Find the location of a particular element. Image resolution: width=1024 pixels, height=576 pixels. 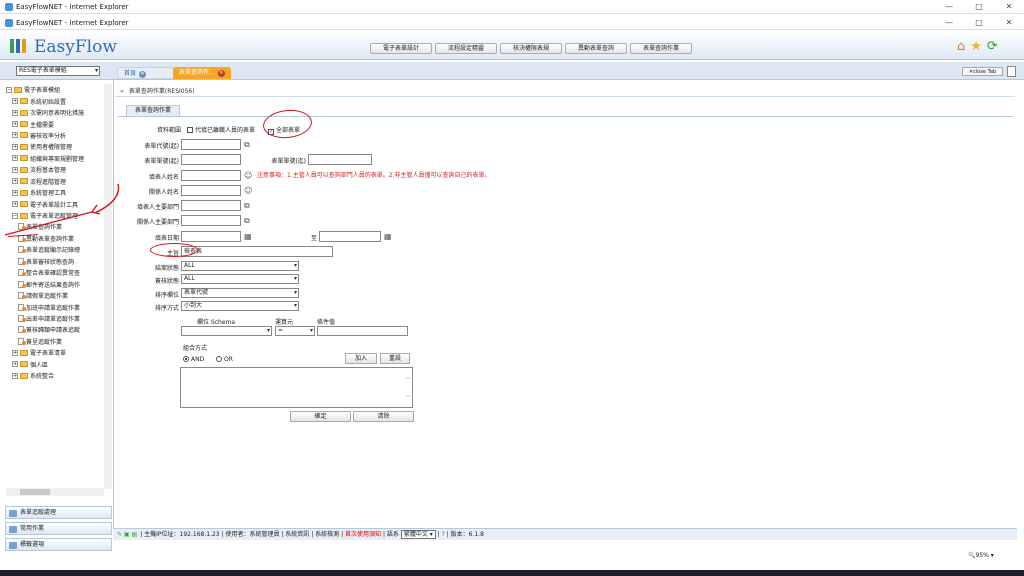

tree-item: 簽呈追蹤作業 is located at coordinates (58, 341).